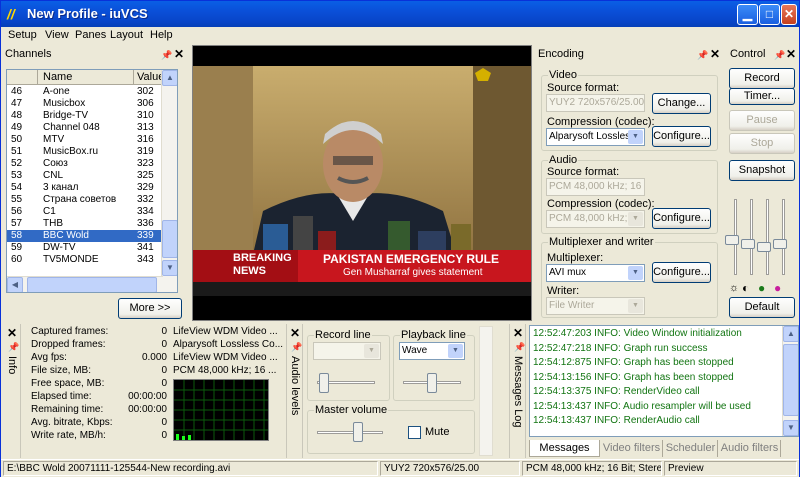 The height and width of the screenshot is (477, 800). Describe the element at coordinates (126, 35) in the screenshot. I see `menu-layout: Layout` at that location.